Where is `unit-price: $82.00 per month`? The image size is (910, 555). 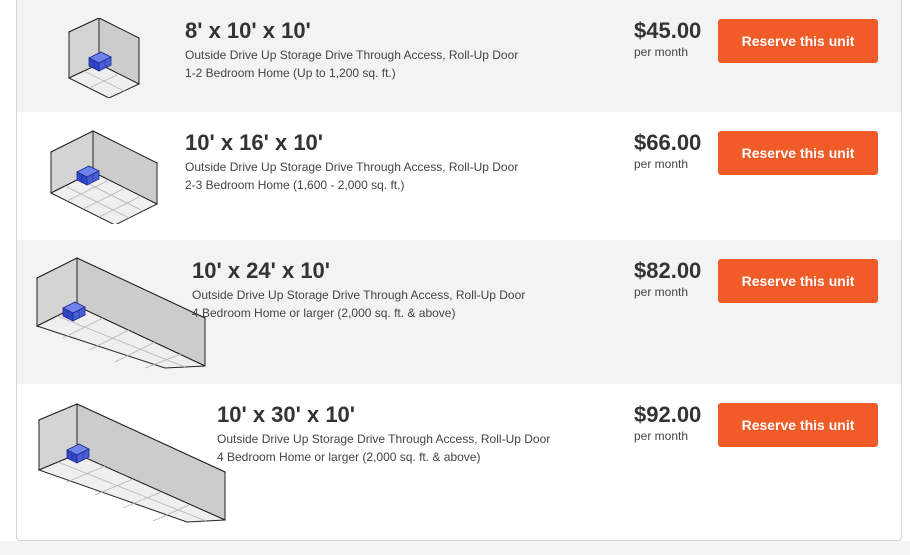 unit-price: $82.00 per month is located at coordinates (667, 279).